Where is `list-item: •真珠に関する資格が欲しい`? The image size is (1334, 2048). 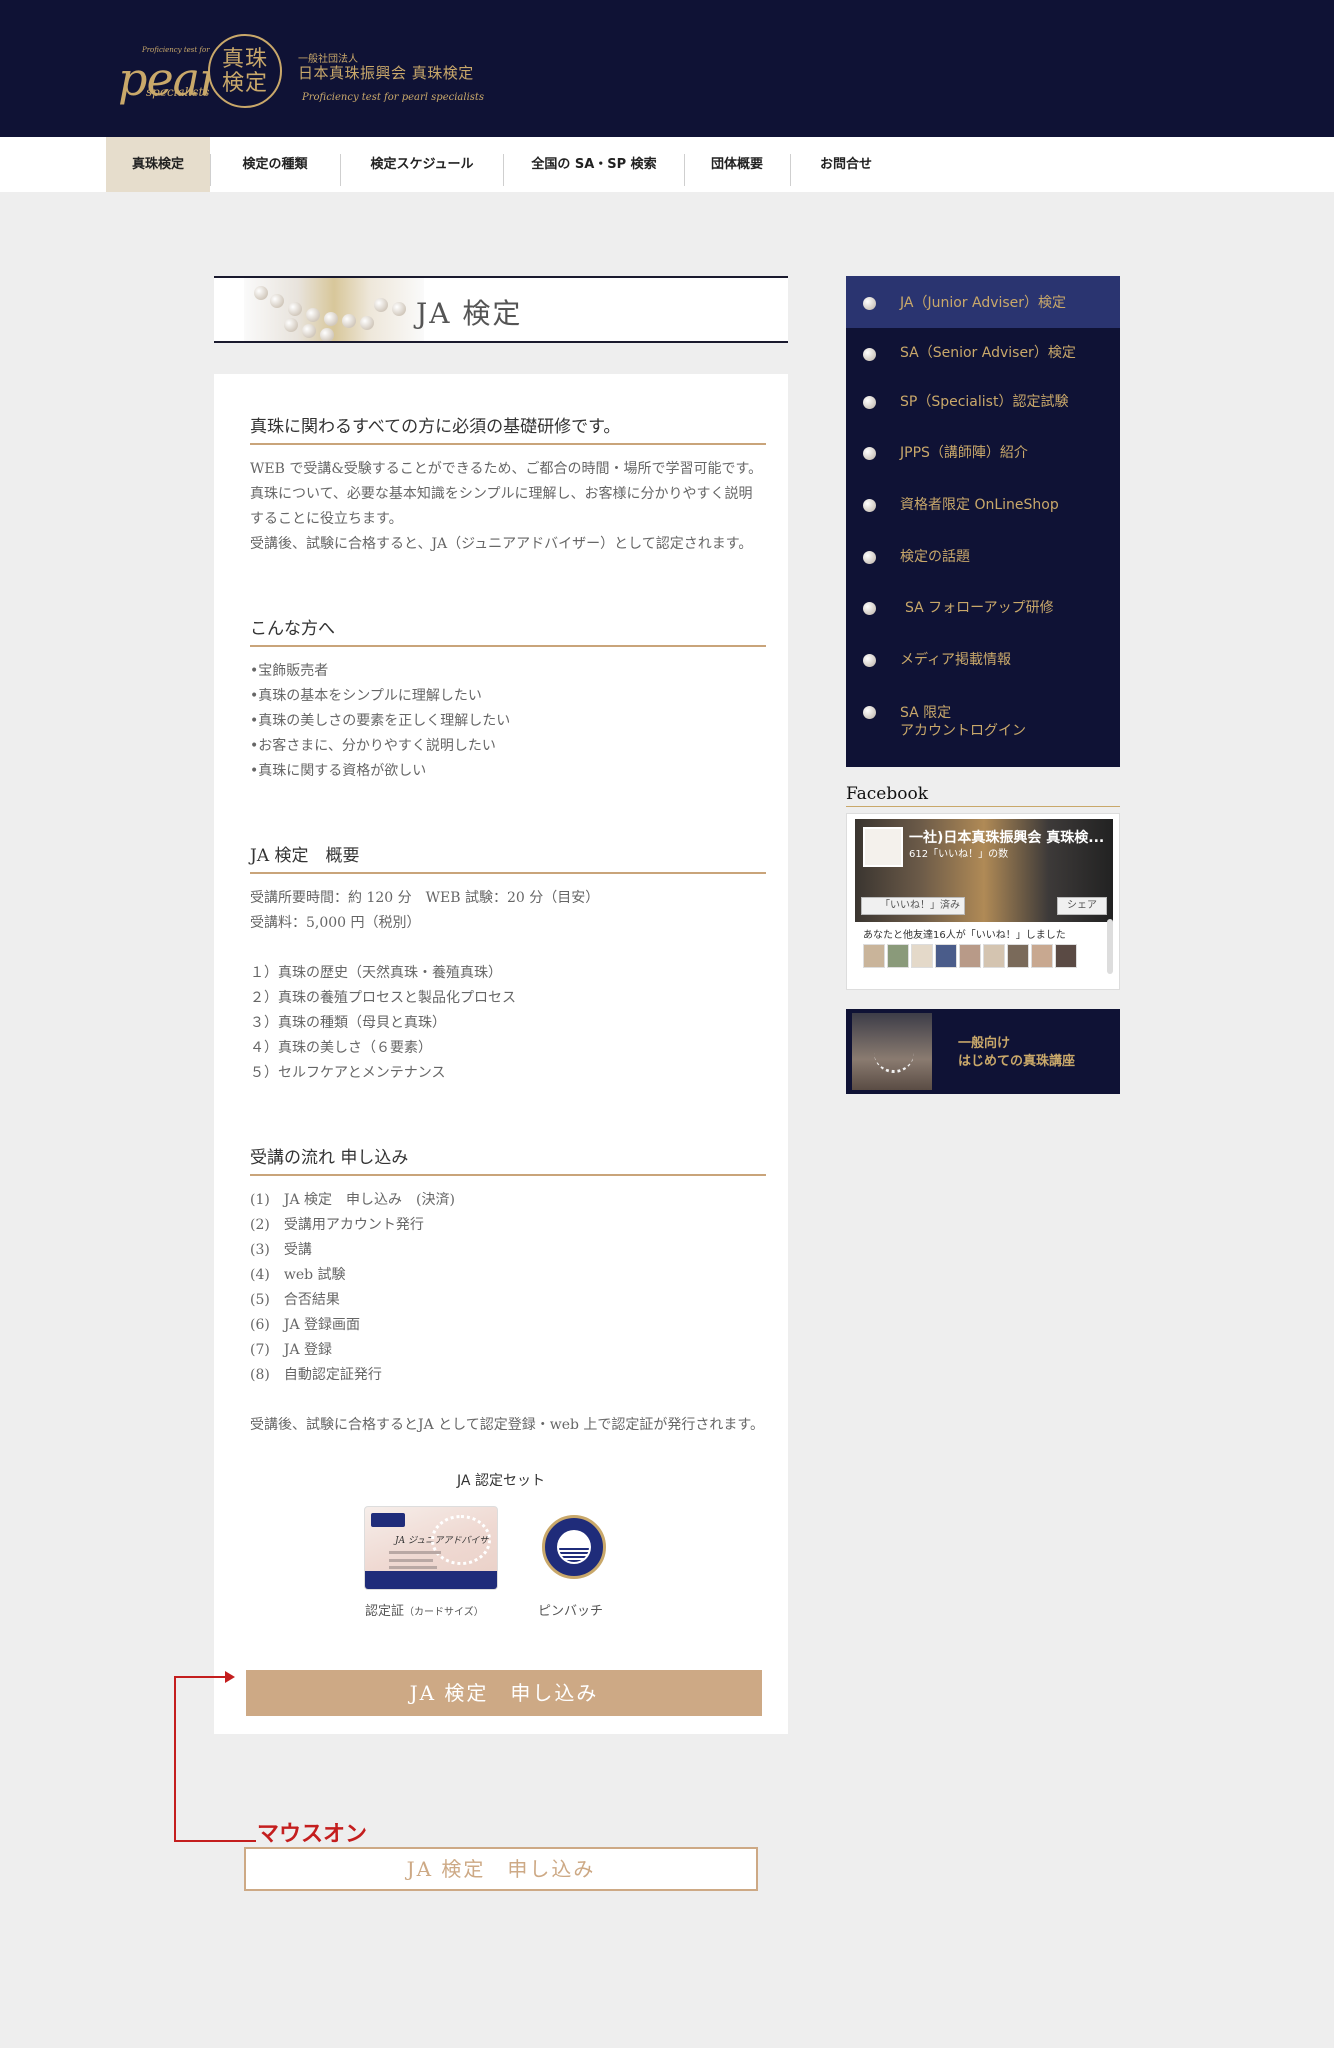
list-item: •真珠に関する資格が欲しい is located at coordinates (338, 771).